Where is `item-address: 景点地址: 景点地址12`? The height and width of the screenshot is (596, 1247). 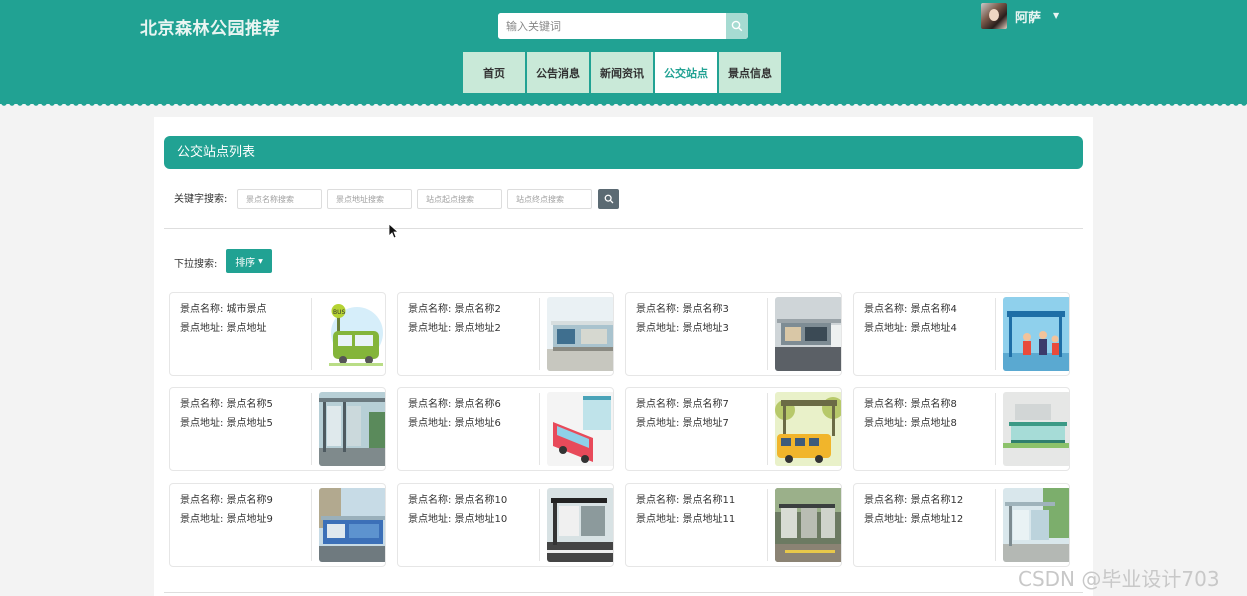 item-address: 景点地址: 景点地址12 is located at coordinates (914, 519).